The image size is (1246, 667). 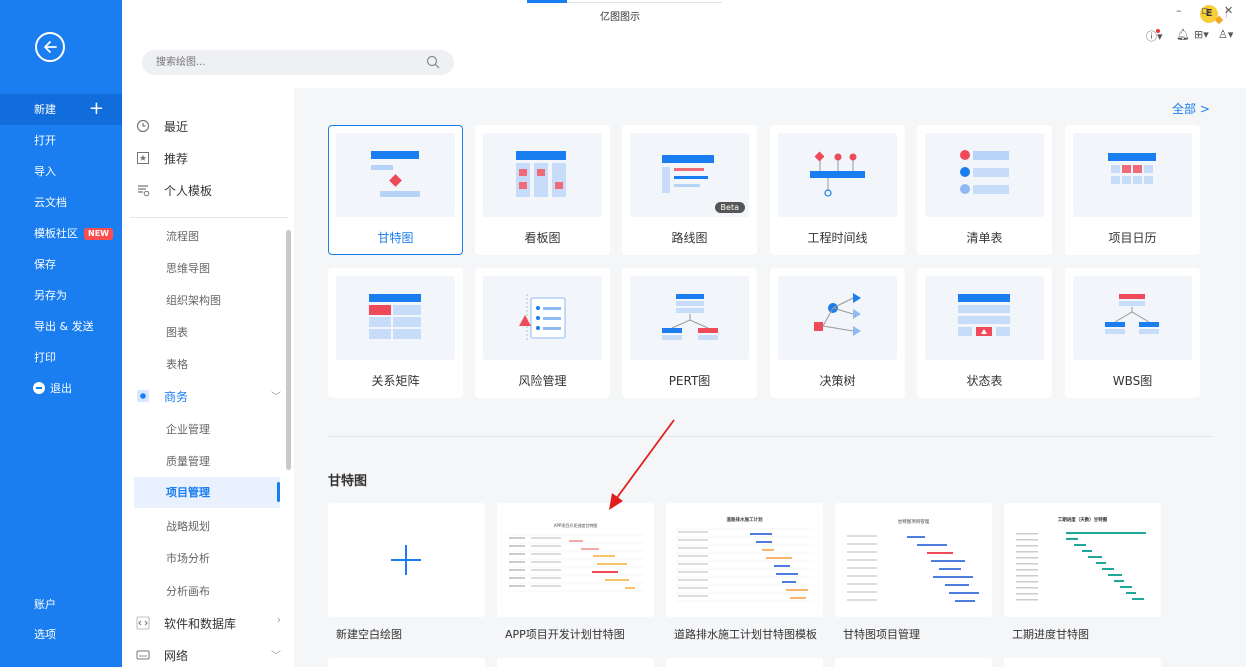 I want to click on tile-engineering-timeline: 工程时间线, so click(x=837, y=190).